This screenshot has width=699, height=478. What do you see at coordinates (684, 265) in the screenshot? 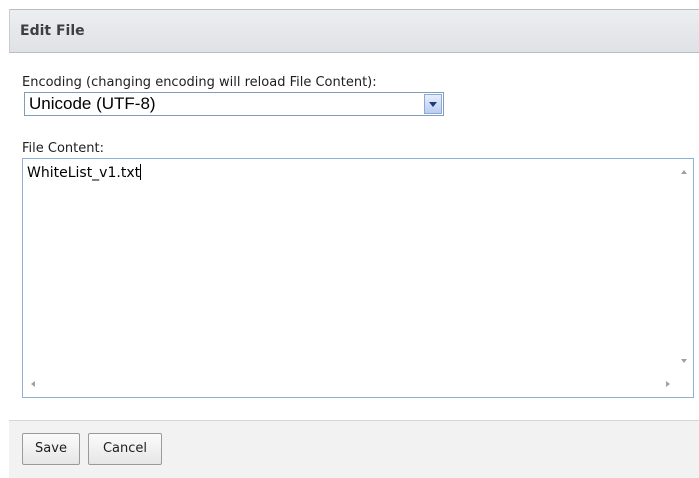
I see `vertical-scrollbar` at bounding box center [684, 265].